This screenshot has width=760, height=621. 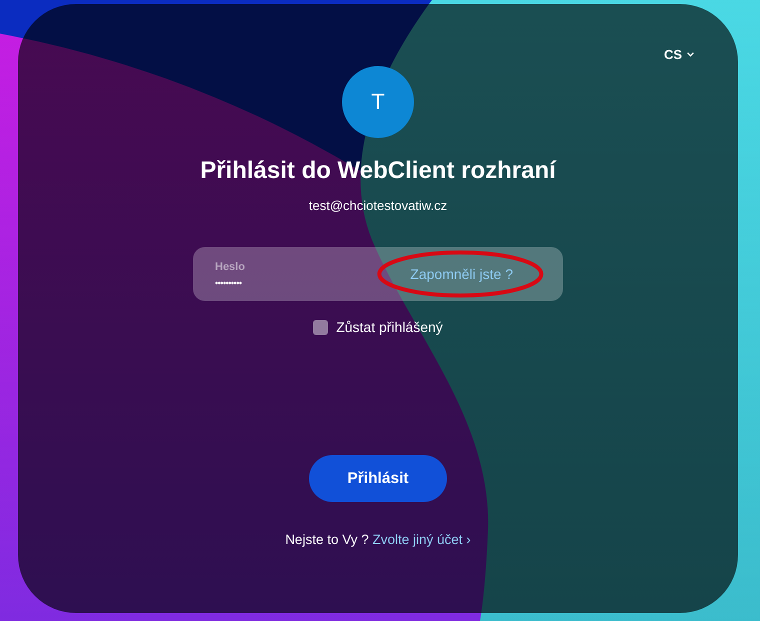 I want to click on switch-account-text: Nejste to Vy ? Zvolte jiný účet ›, so click(x=378, y=540).